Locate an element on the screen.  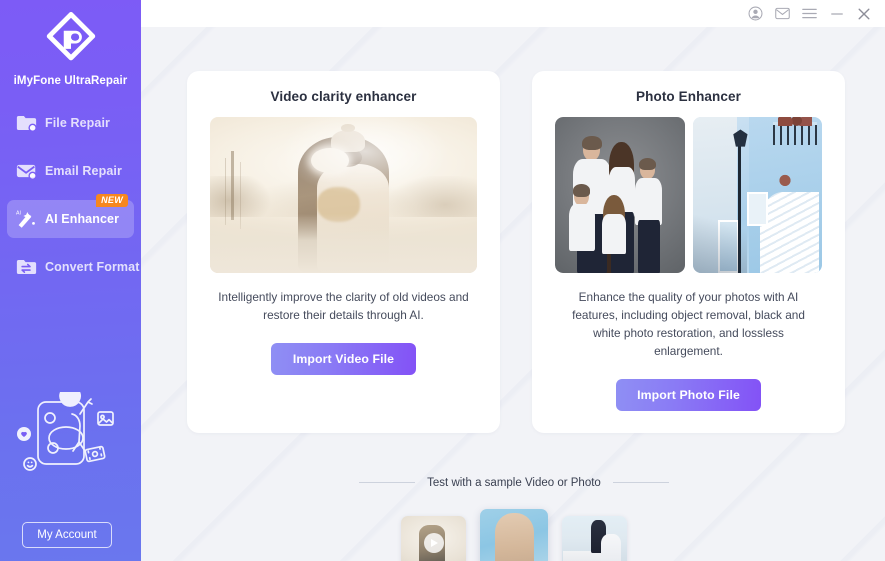
beach-sample-art is located at coordinates (514, 534).